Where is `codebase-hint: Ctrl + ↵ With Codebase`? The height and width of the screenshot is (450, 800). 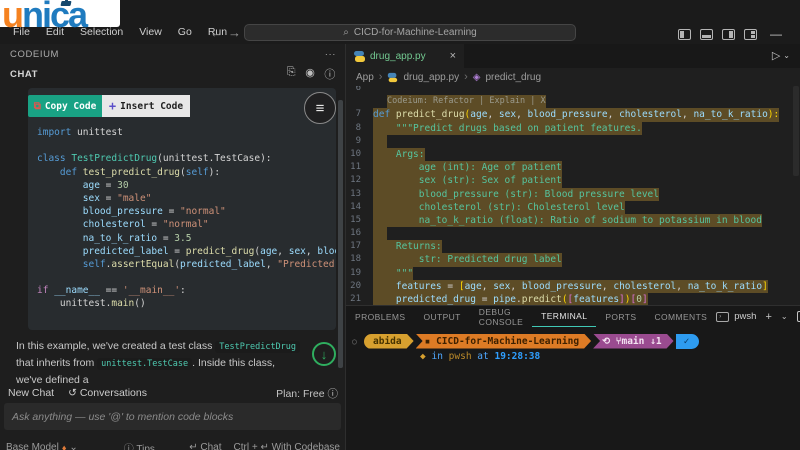
codebase-hint: Ctrl + ↵ With Codebase is located at coordinates (286, 446).